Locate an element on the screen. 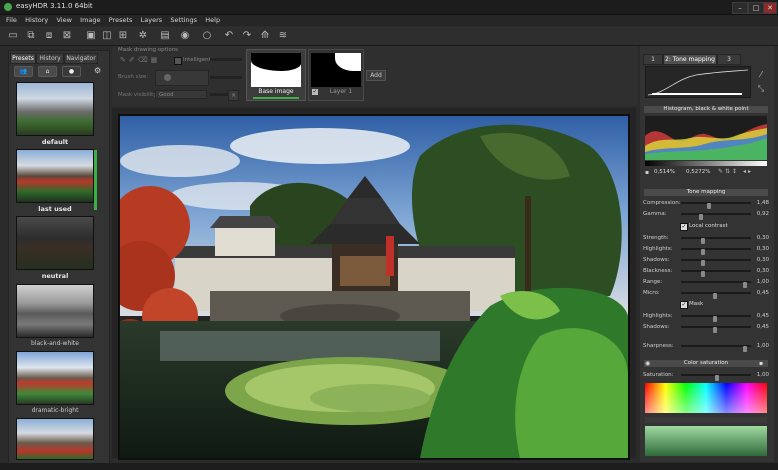 This screenshot has height=470, width=778. layer-1: ✓ Layer 1 is located at coordinates (336, 75).